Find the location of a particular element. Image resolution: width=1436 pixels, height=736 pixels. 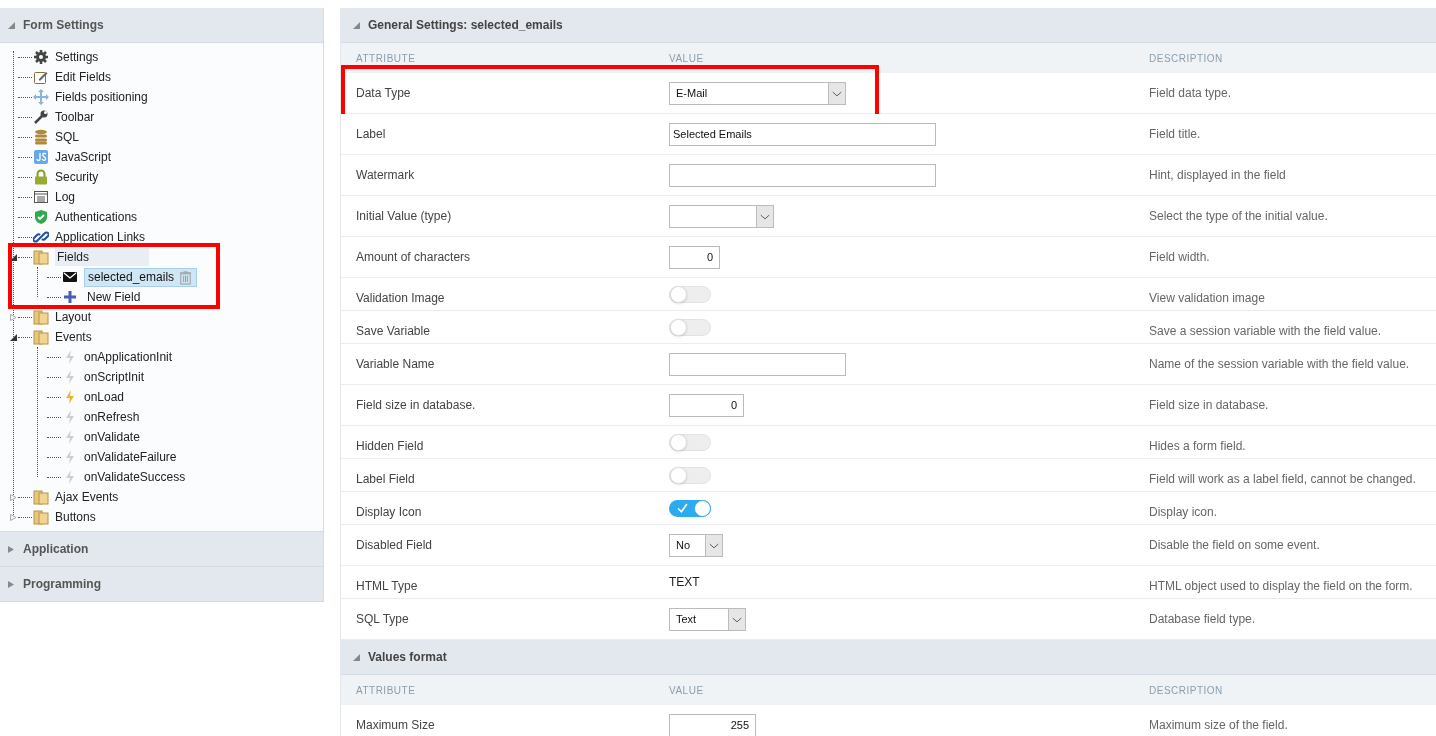

tree-item: Settings is located at coordinates (77, 57).